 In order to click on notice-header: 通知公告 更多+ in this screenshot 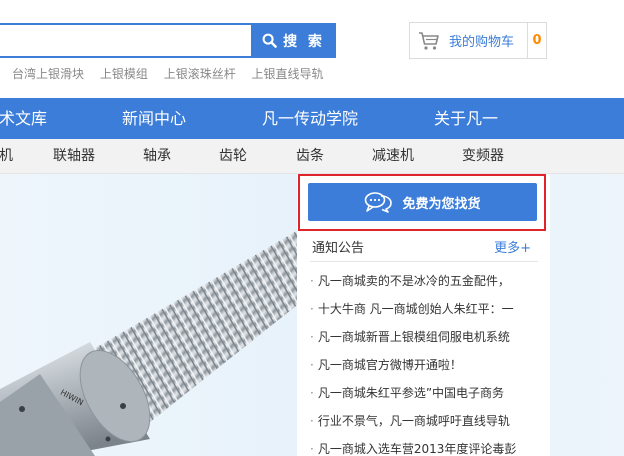, I will do `click(424, 249)`.